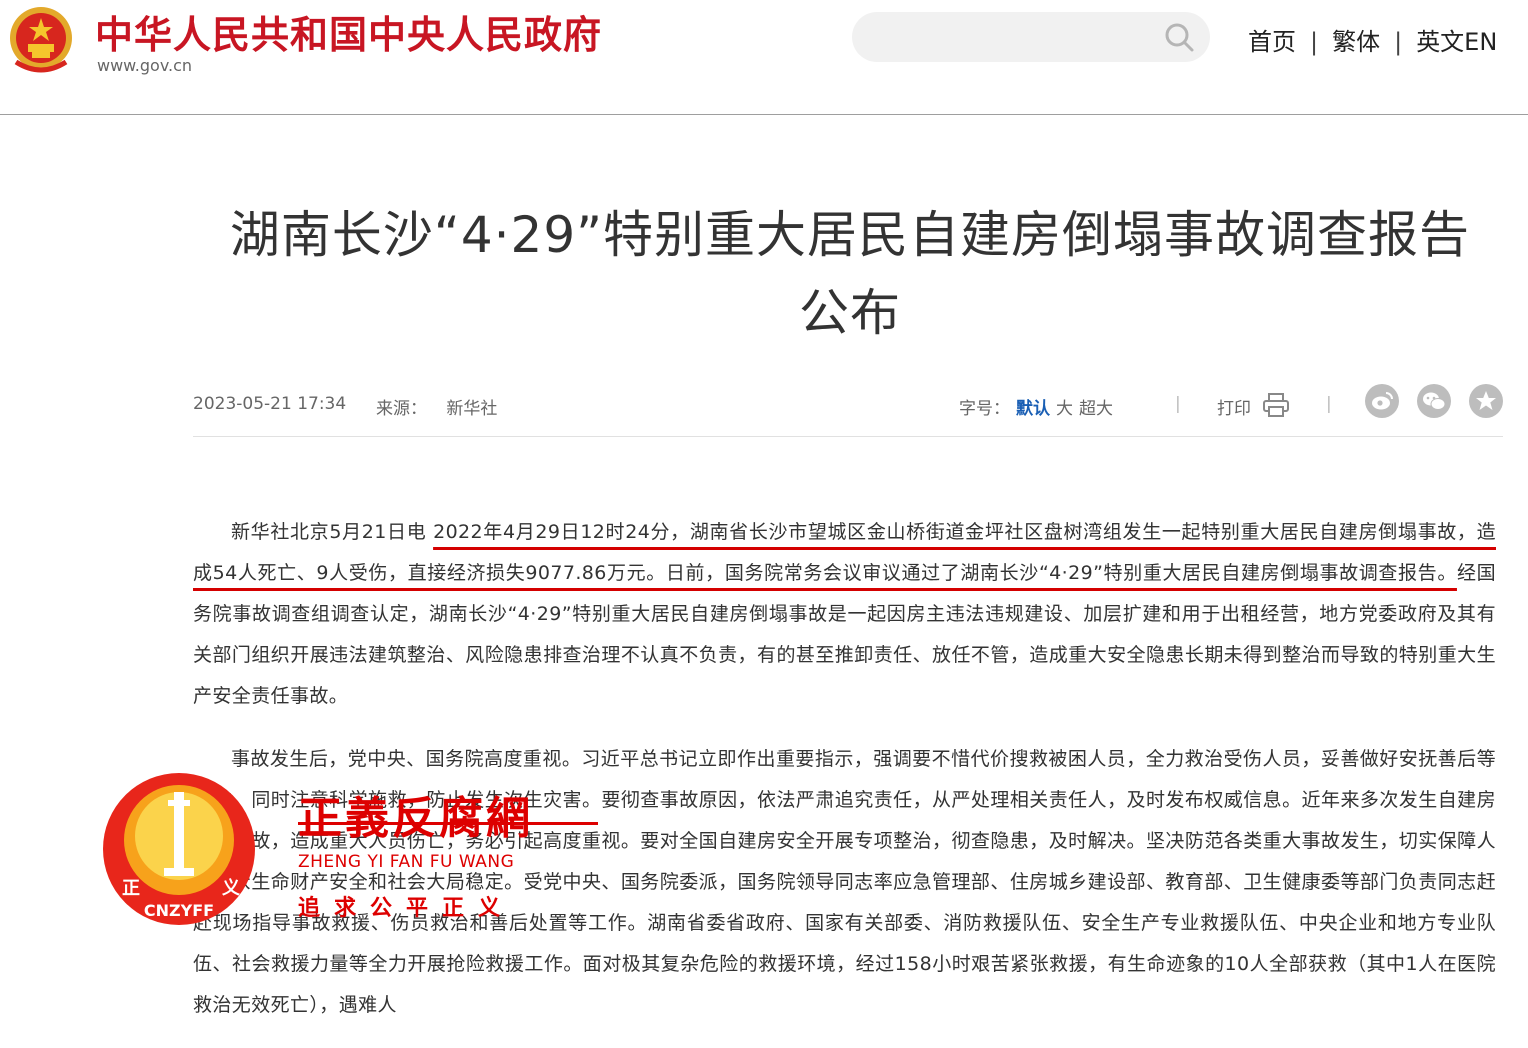 The image size is (1528, 1048). I want to click on wechat-icon, so click(1434, 401).